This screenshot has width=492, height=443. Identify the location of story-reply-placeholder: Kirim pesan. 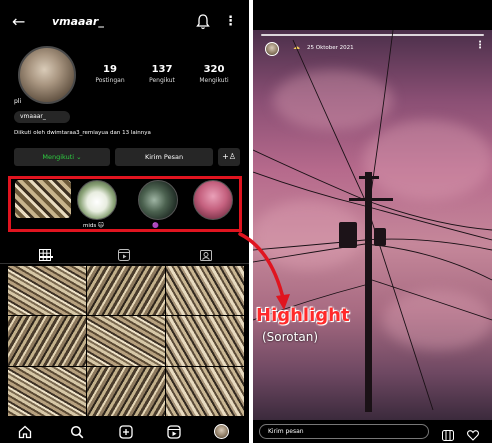
(286, 431).